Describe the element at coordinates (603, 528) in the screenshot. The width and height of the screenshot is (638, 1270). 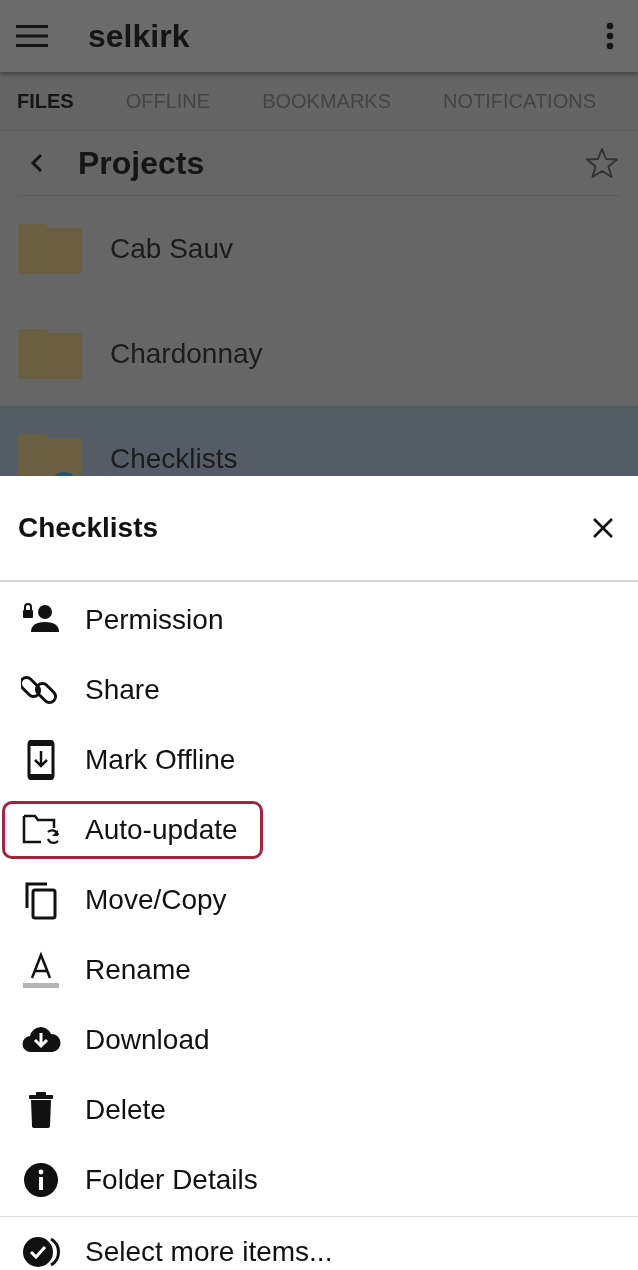
I see `close-icon` at that location.